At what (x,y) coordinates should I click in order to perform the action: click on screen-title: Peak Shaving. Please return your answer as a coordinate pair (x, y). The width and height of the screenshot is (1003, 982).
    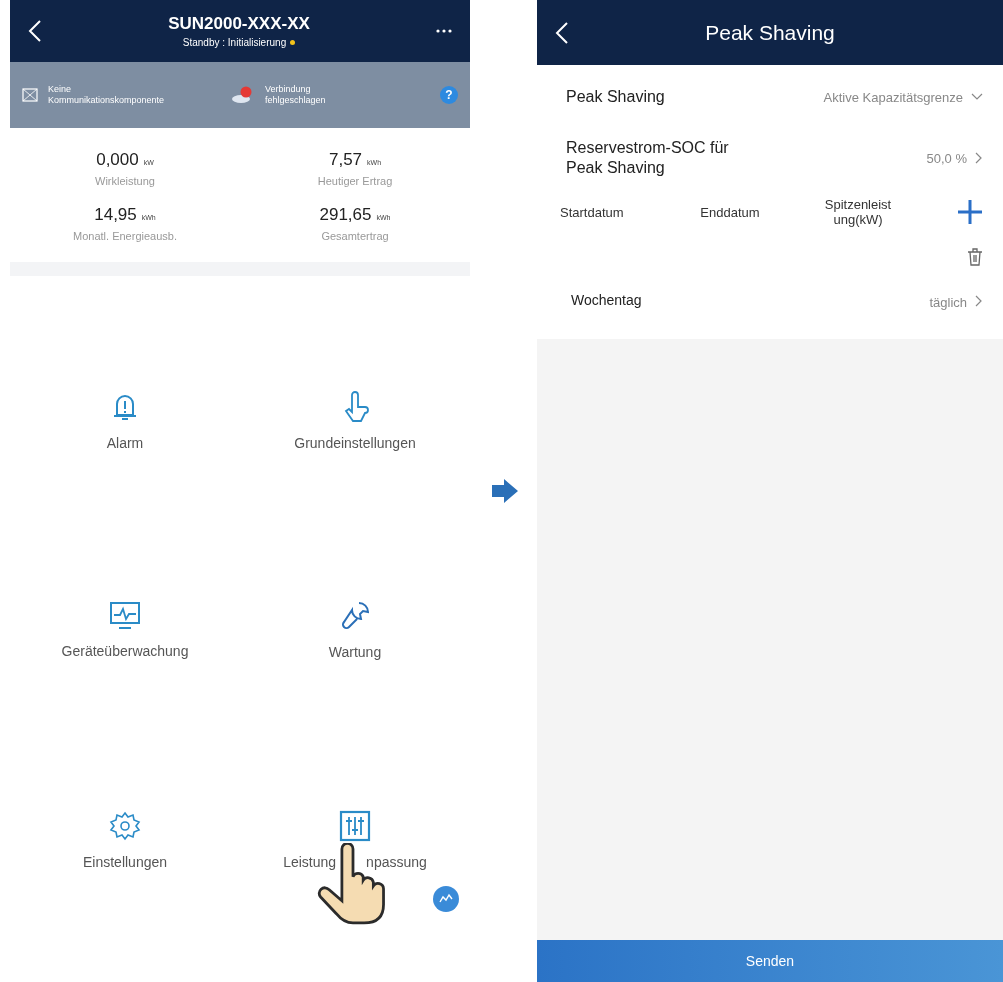
    Looking at the image, I should click on (770, 32).